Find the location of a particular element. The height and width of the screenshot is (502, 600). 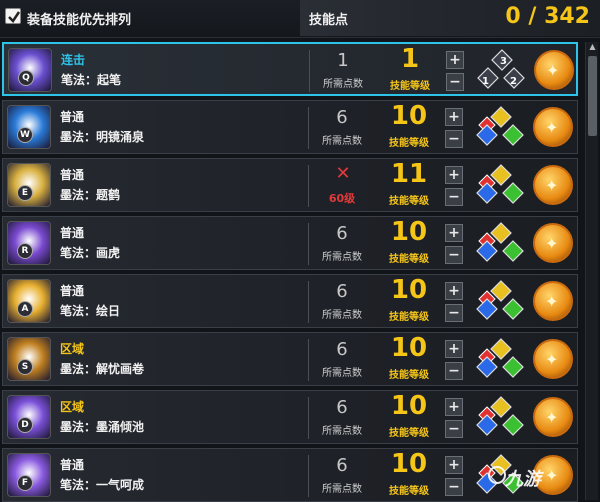

scrollbar: ▲ is located at coordinates (591, 271).